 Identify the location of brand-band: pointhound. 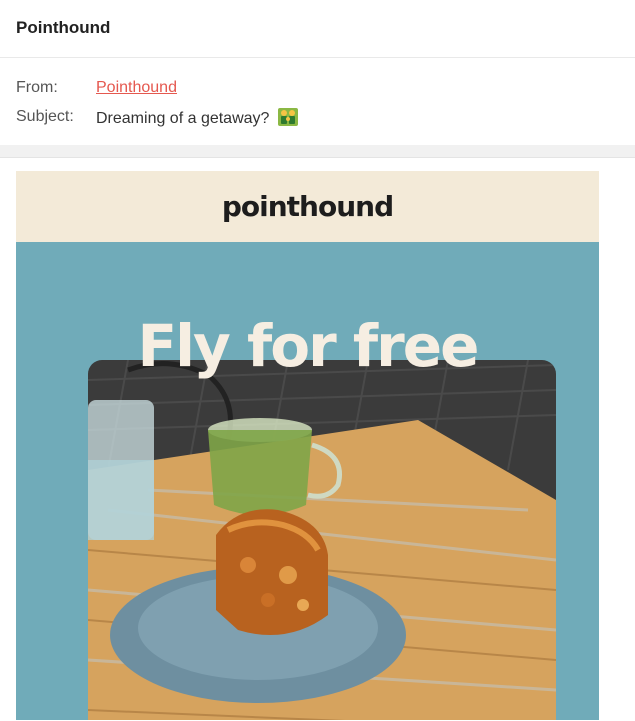
(307, 206).